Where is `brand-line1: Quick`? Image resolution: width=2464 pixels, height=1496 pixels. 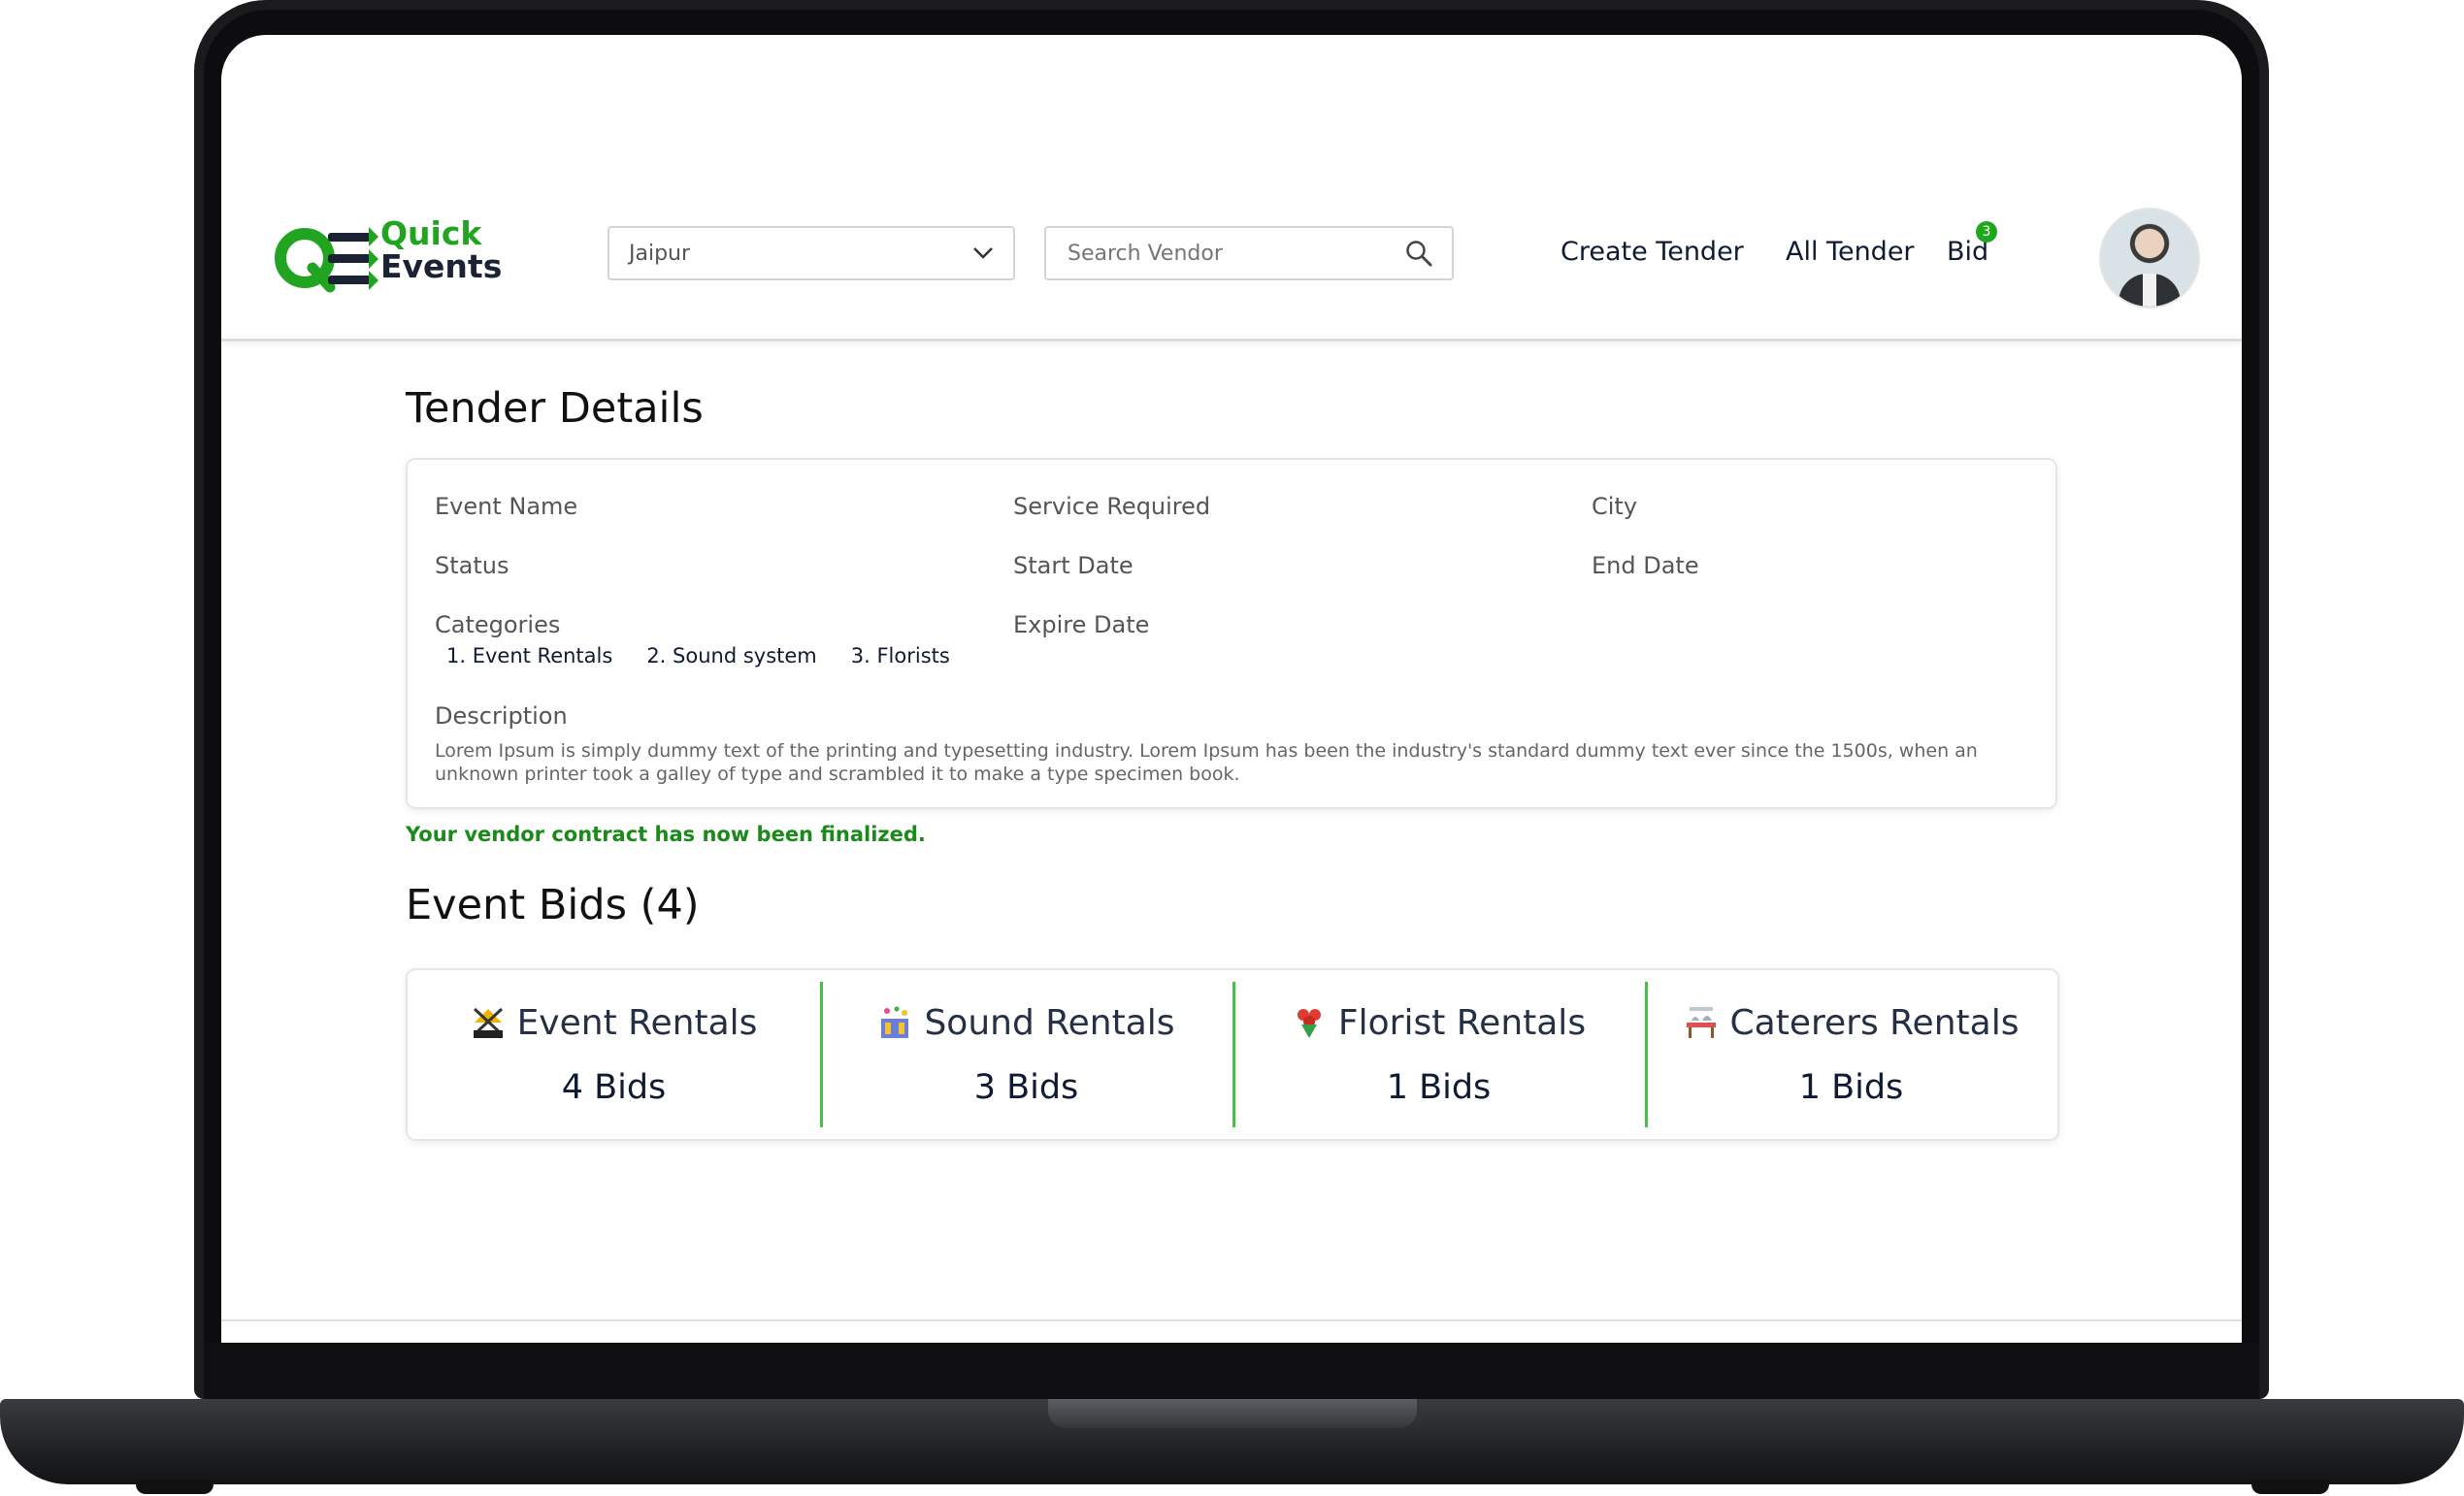 brand-line1: Quick is located at coordinates (431, 233).